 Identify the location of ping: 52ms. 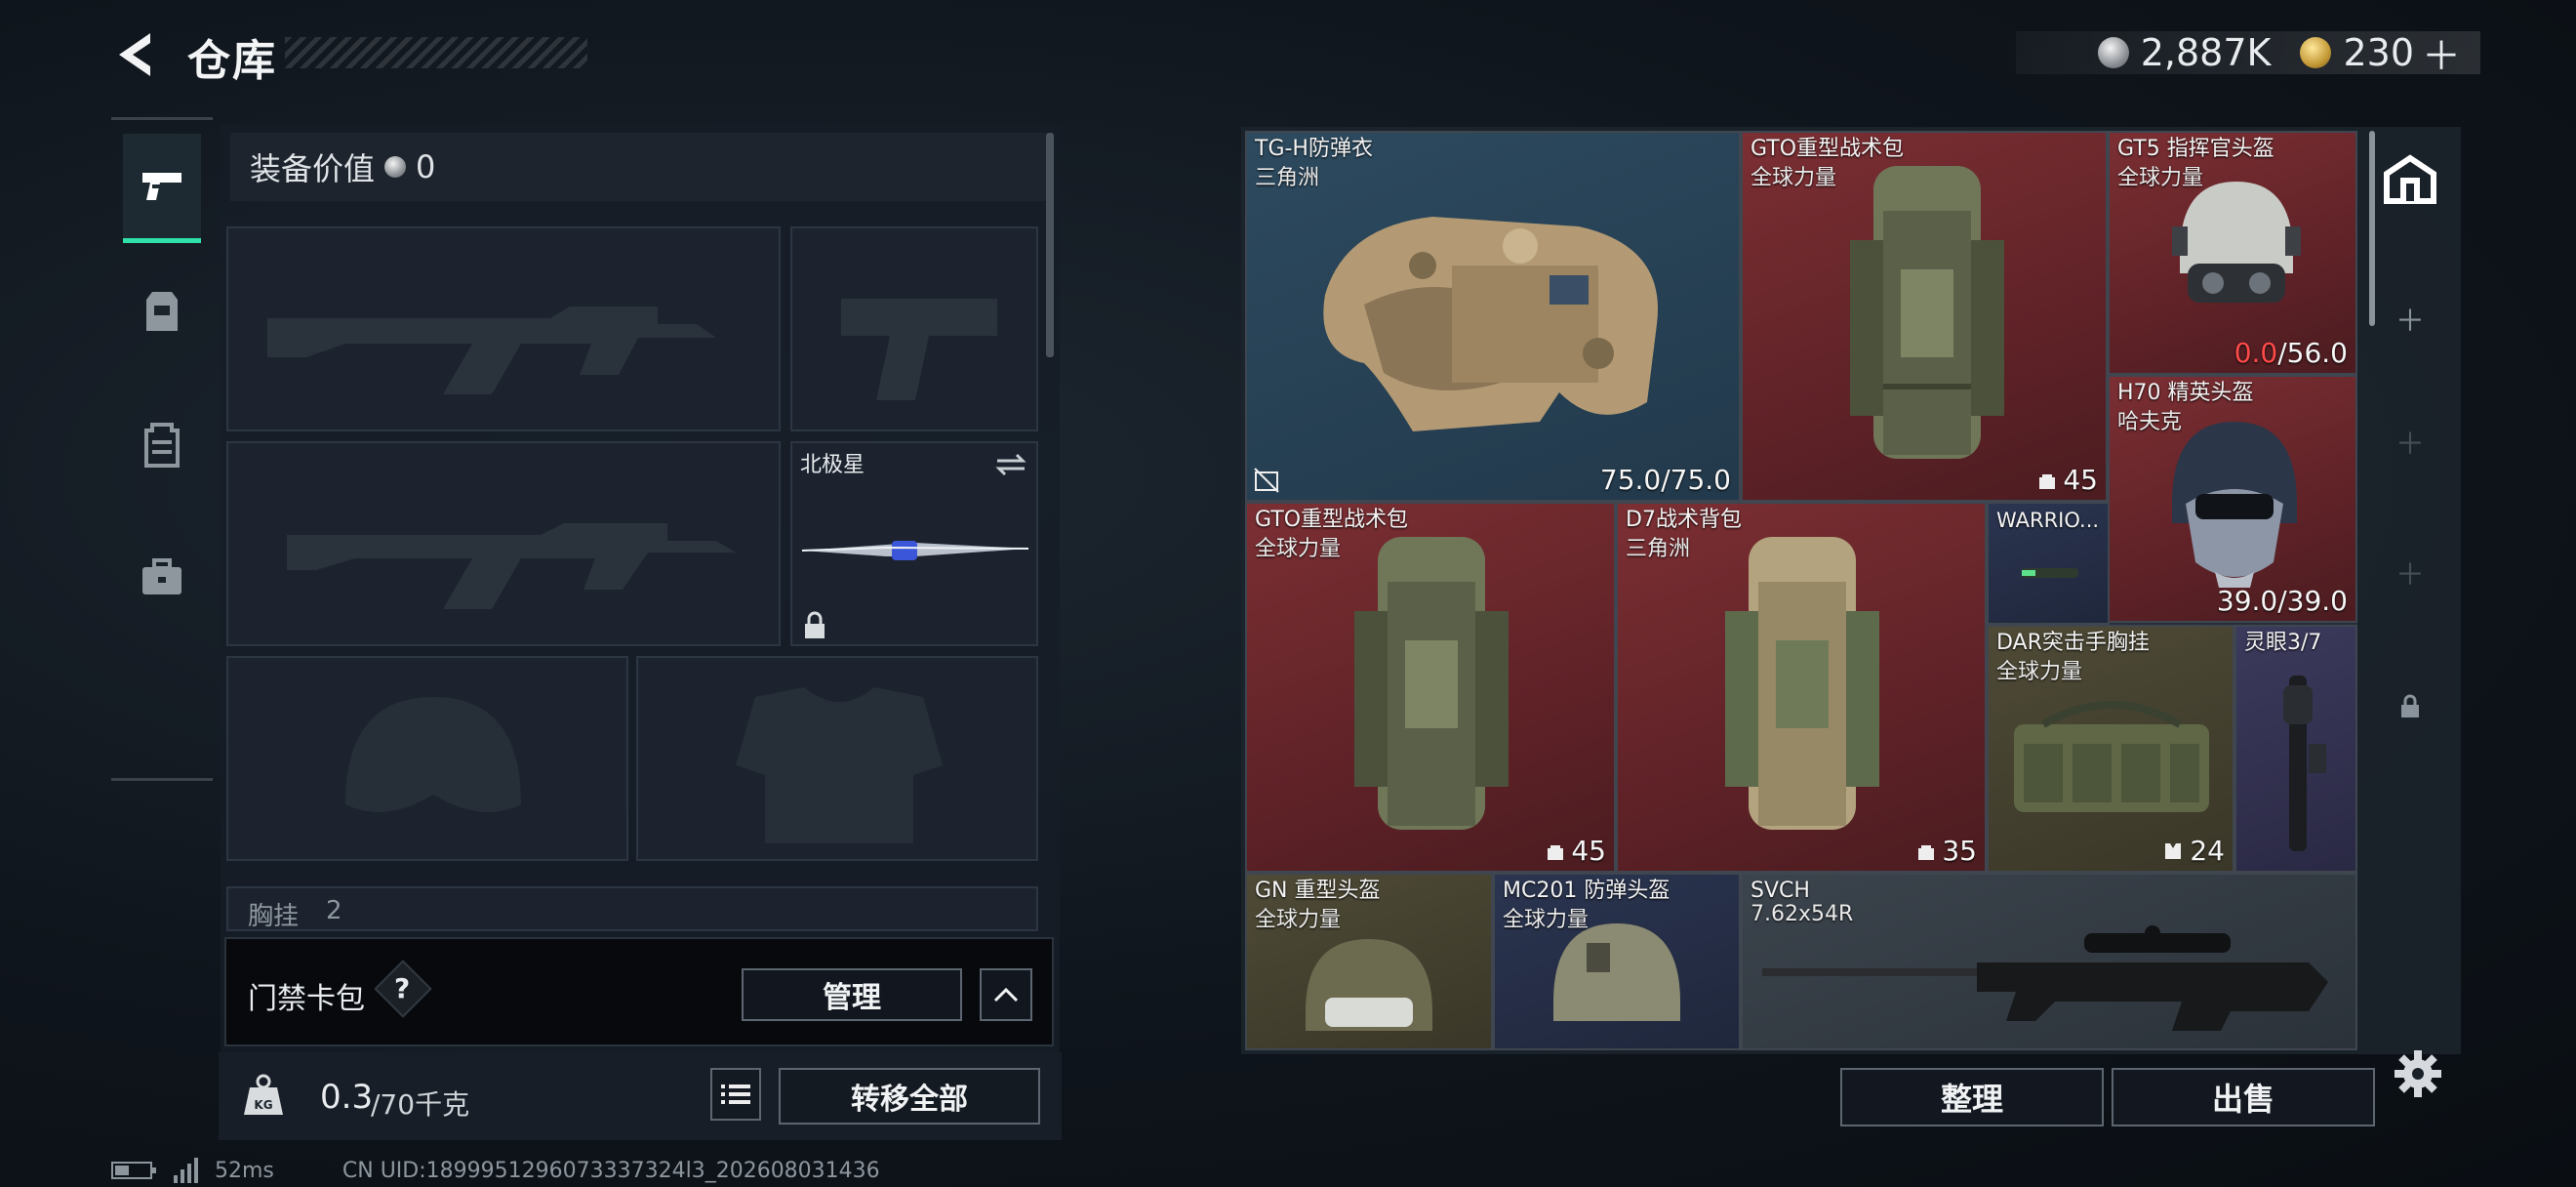
(244, 1170).